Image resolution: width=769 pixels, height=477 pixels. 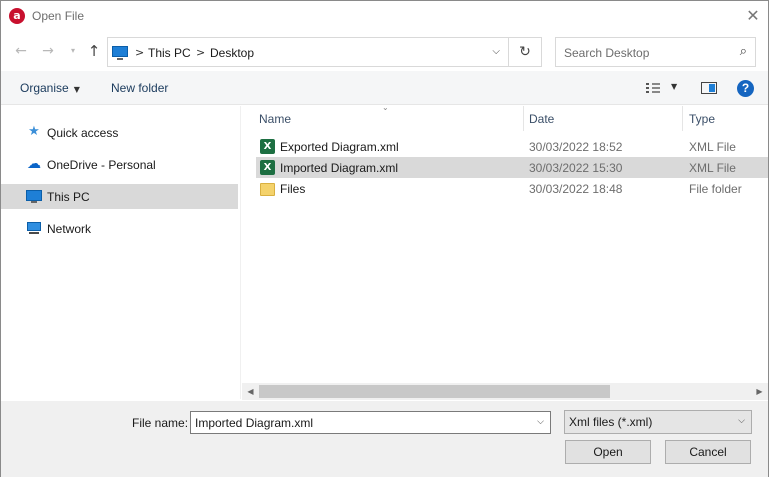 I want to click on forward-arrow-icon: →, so click(x=48, y=51).